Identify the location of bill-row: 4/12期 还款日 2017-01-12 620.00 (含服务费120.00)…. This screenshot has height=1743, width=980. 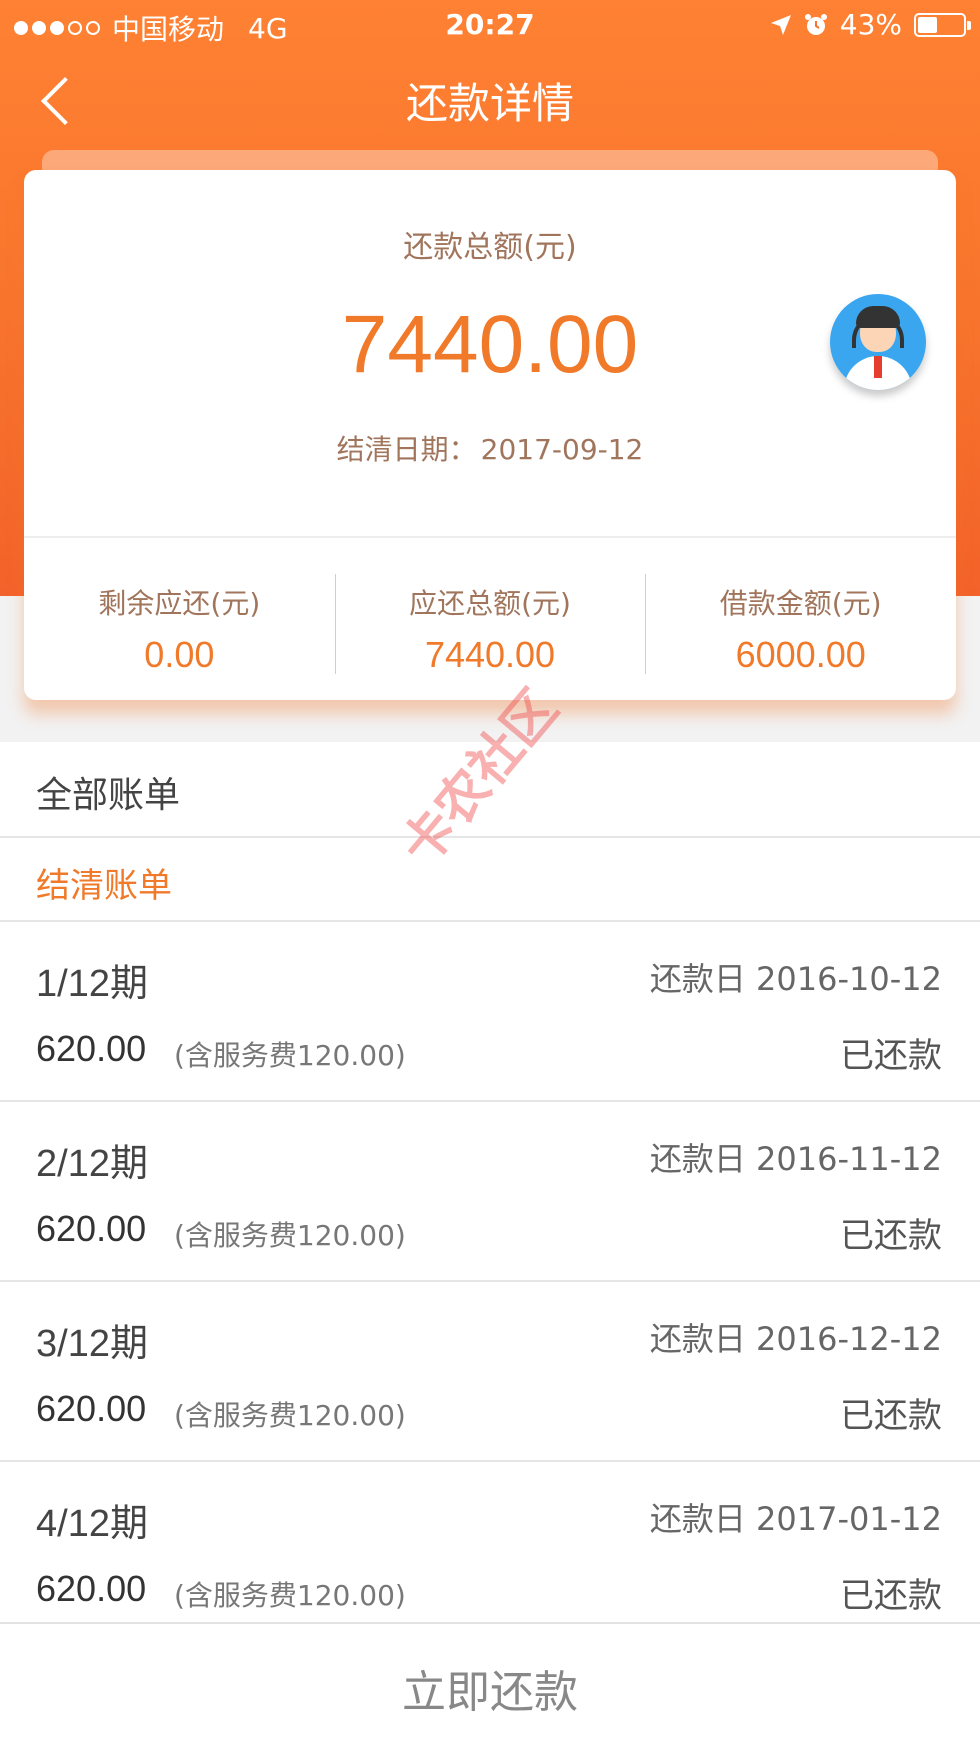
(490, 1552).